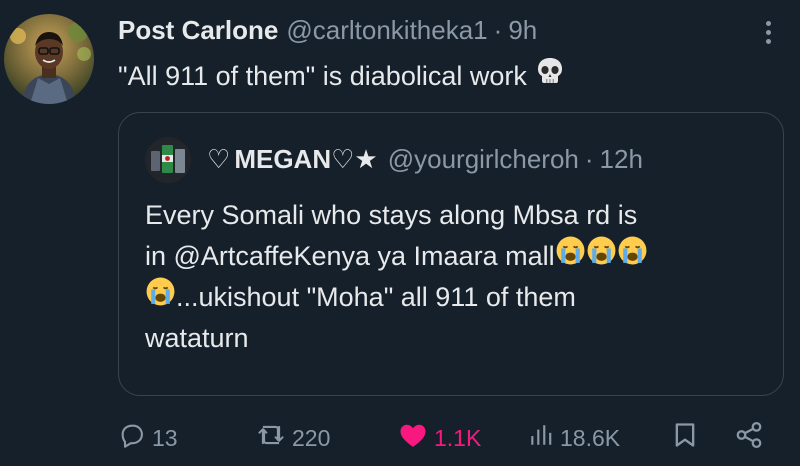 The height and width of the screenshot is (466, 800). I want to click on quoted-tweet-header: ♡ MEGAN♡★ @yourgirlcheroh · 12h, so click(425, 159).